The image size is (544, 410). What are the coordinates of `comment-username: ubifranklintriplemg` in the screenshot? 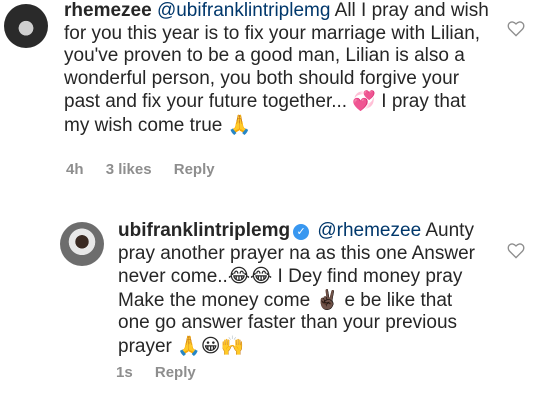 It's located at (204, 230).